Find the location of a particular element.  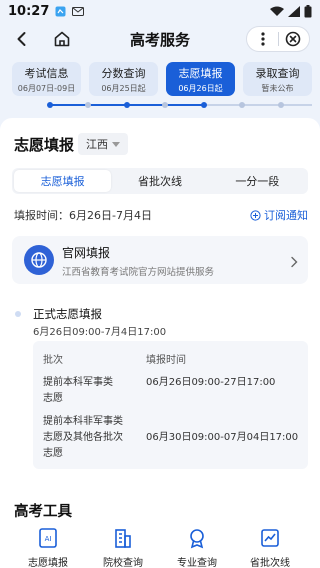

svg-text: AI is located at coordinates (48, 539).